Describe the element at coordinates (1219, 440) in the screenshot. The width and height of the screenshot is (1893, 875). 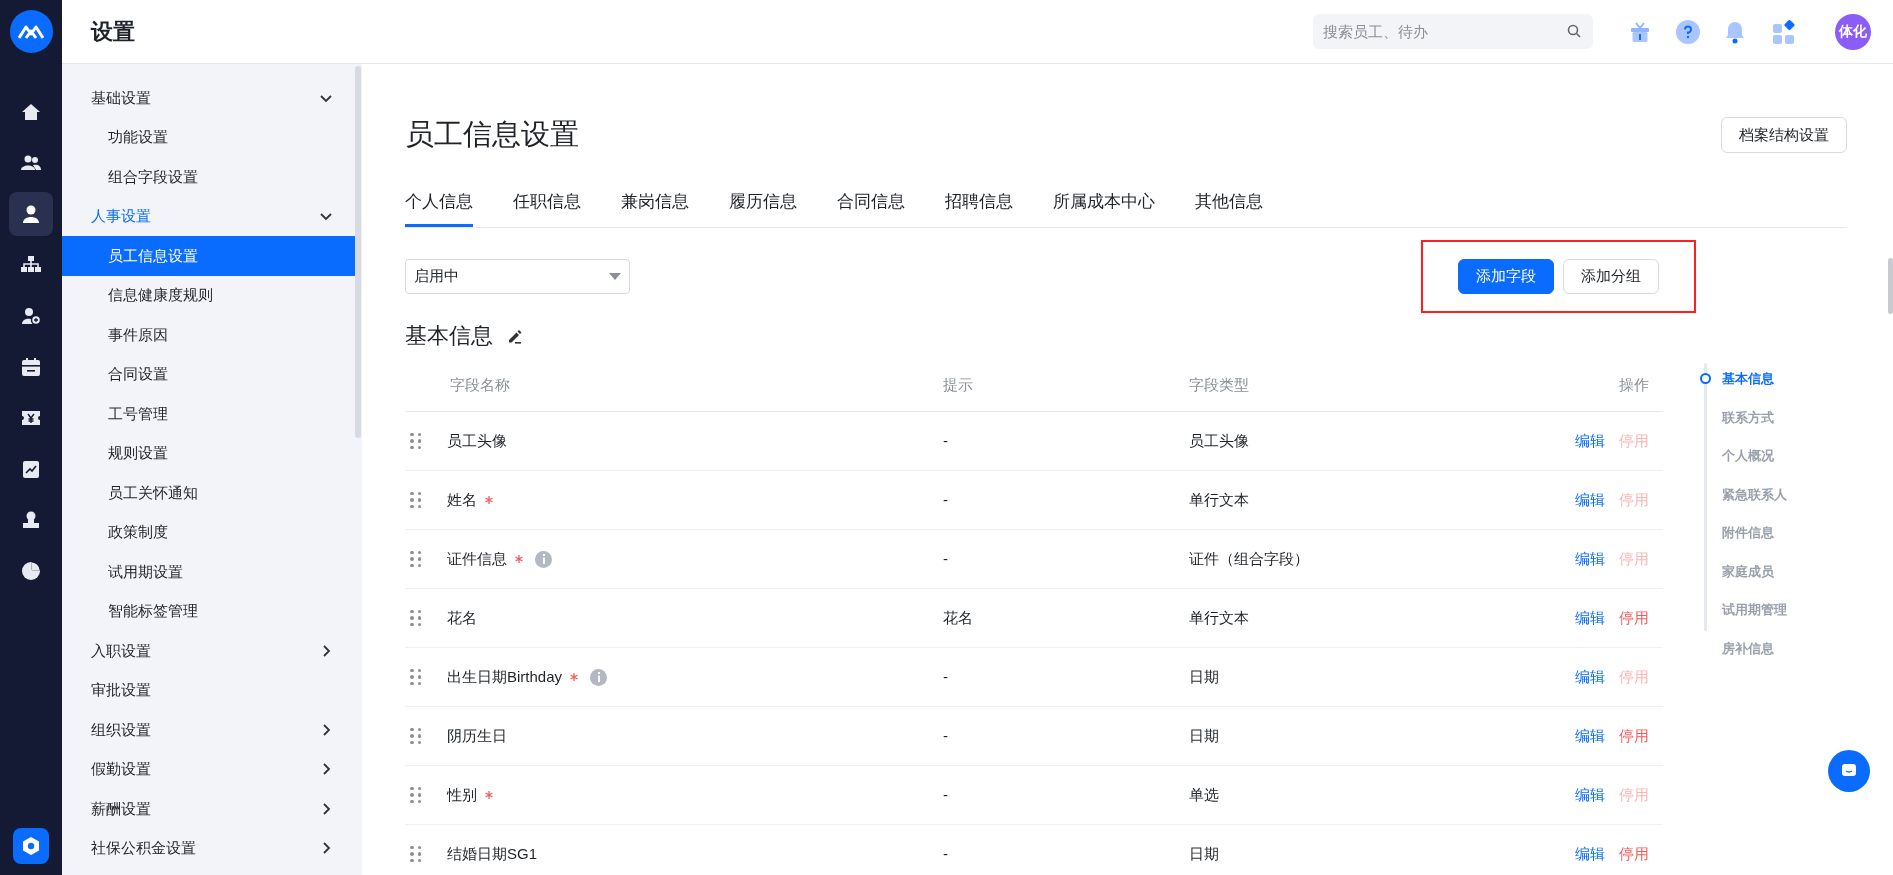
I see `table-cell-text: 员工头像` at that location.